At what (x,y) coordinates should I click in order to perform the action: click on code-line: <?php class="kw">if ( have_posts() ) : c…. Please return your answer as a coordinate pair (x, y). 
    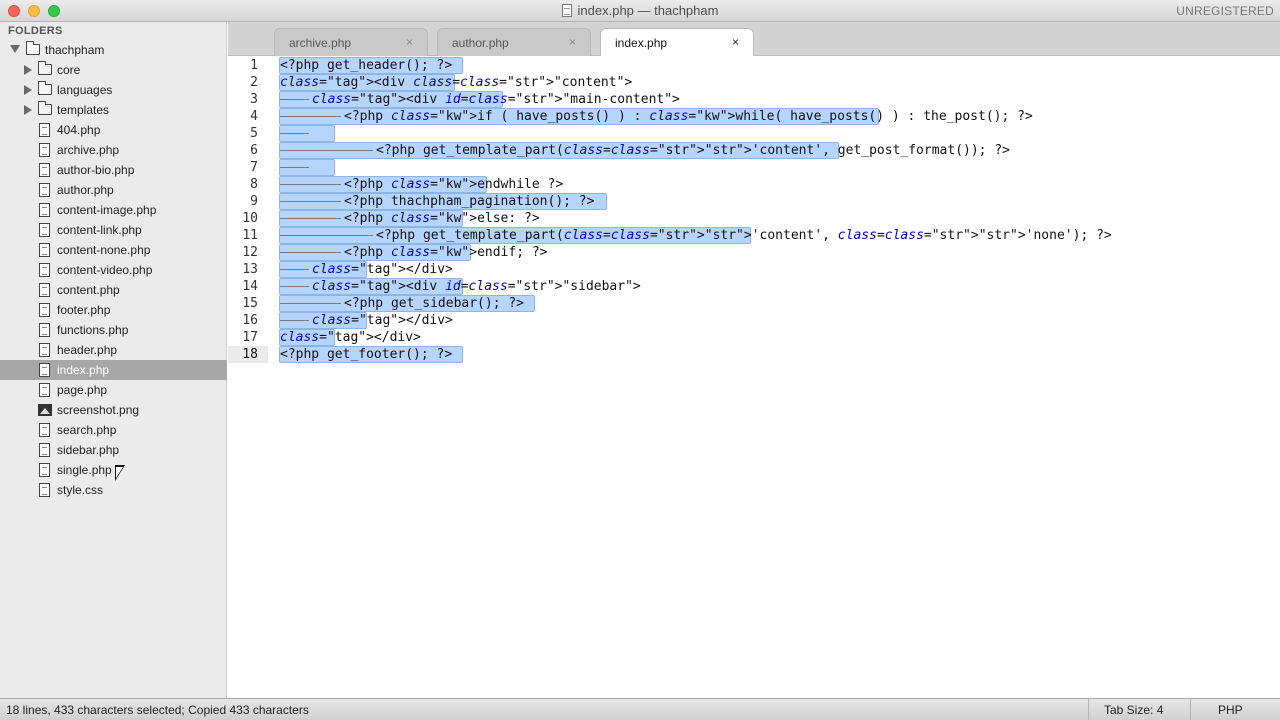
    Looking at the image, I should click on (688, 116).